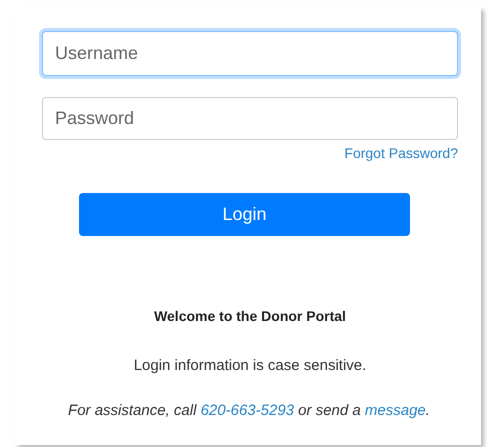 This screenshot has height=447, width=489. Describe the element at coordinates (250, 53) in the screenshot. I see `username-field: Username` at that location.